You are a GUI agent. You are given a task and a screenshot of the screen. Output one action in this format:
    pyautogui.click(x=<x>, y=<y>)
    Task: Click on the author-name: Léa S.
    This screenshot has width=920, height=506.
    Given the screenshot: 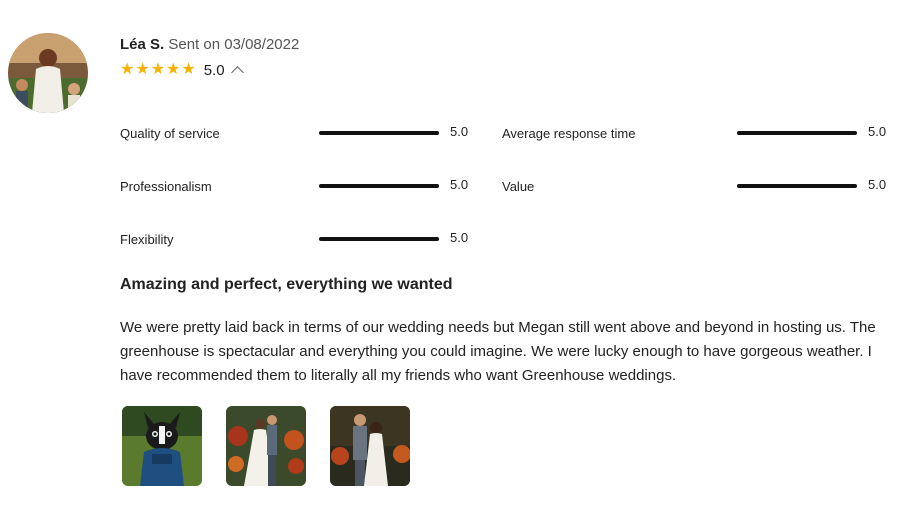 What is the action you would take?
    pyautogui.click(x=142, y=44)
    